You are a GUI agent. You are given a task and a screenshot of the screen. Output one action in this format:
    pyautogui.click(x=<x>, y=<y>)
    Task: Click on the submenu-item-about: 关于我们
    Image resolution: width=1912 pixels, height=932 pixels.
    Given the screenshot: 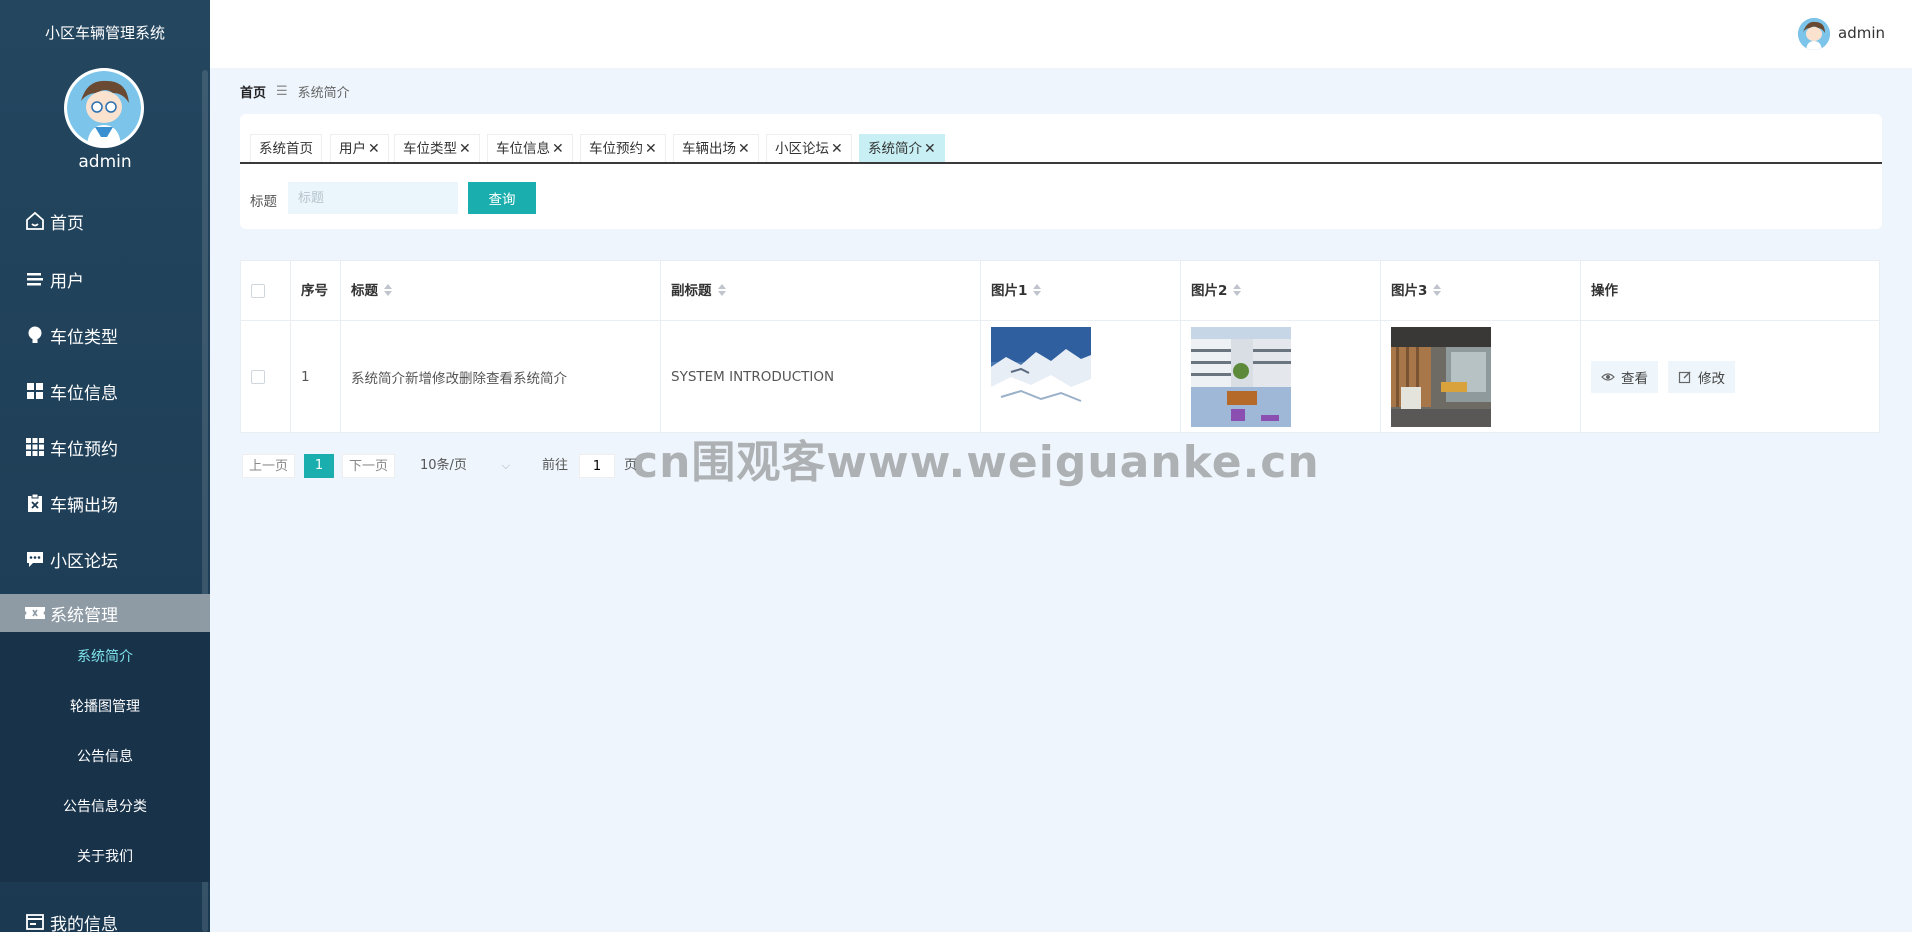 What is the action you would take?
    pyautogui.click(x=105, y=857)
    